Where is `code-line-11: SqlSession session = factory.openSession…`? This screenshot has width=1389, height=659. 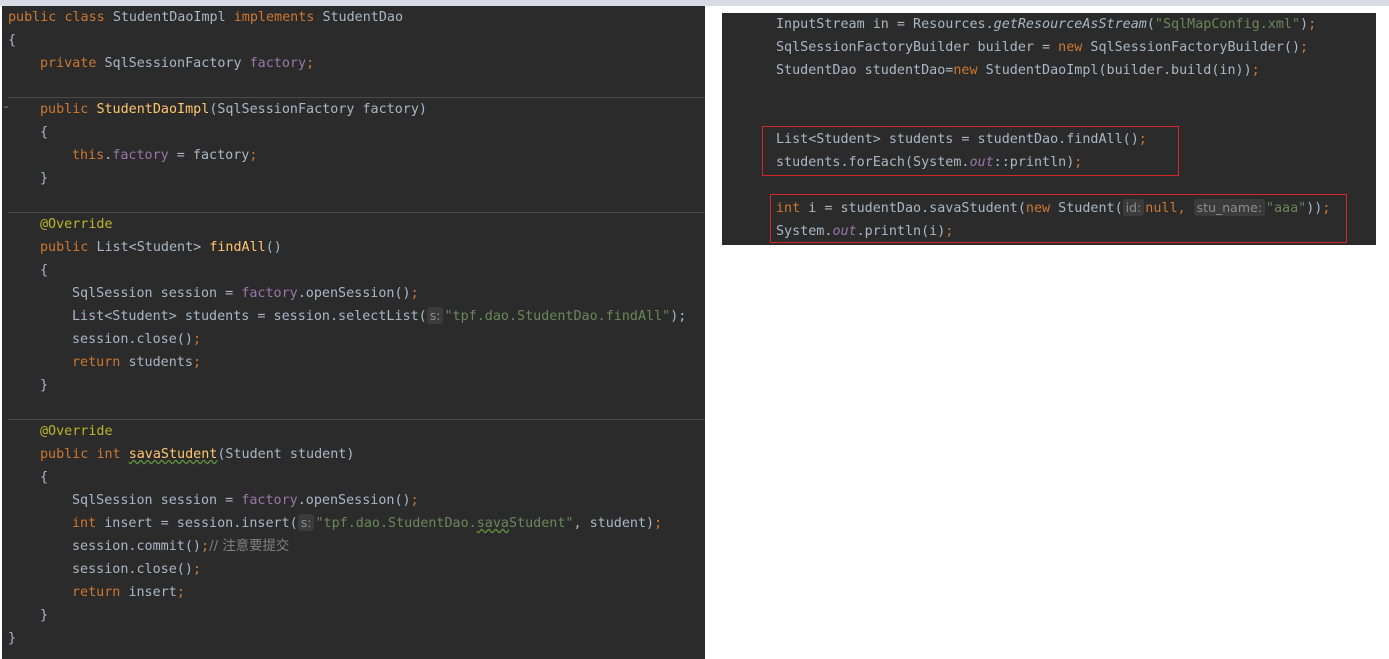
code-line-11: SqlSession session = factory.openSession… is located at coordinates (245, 293).